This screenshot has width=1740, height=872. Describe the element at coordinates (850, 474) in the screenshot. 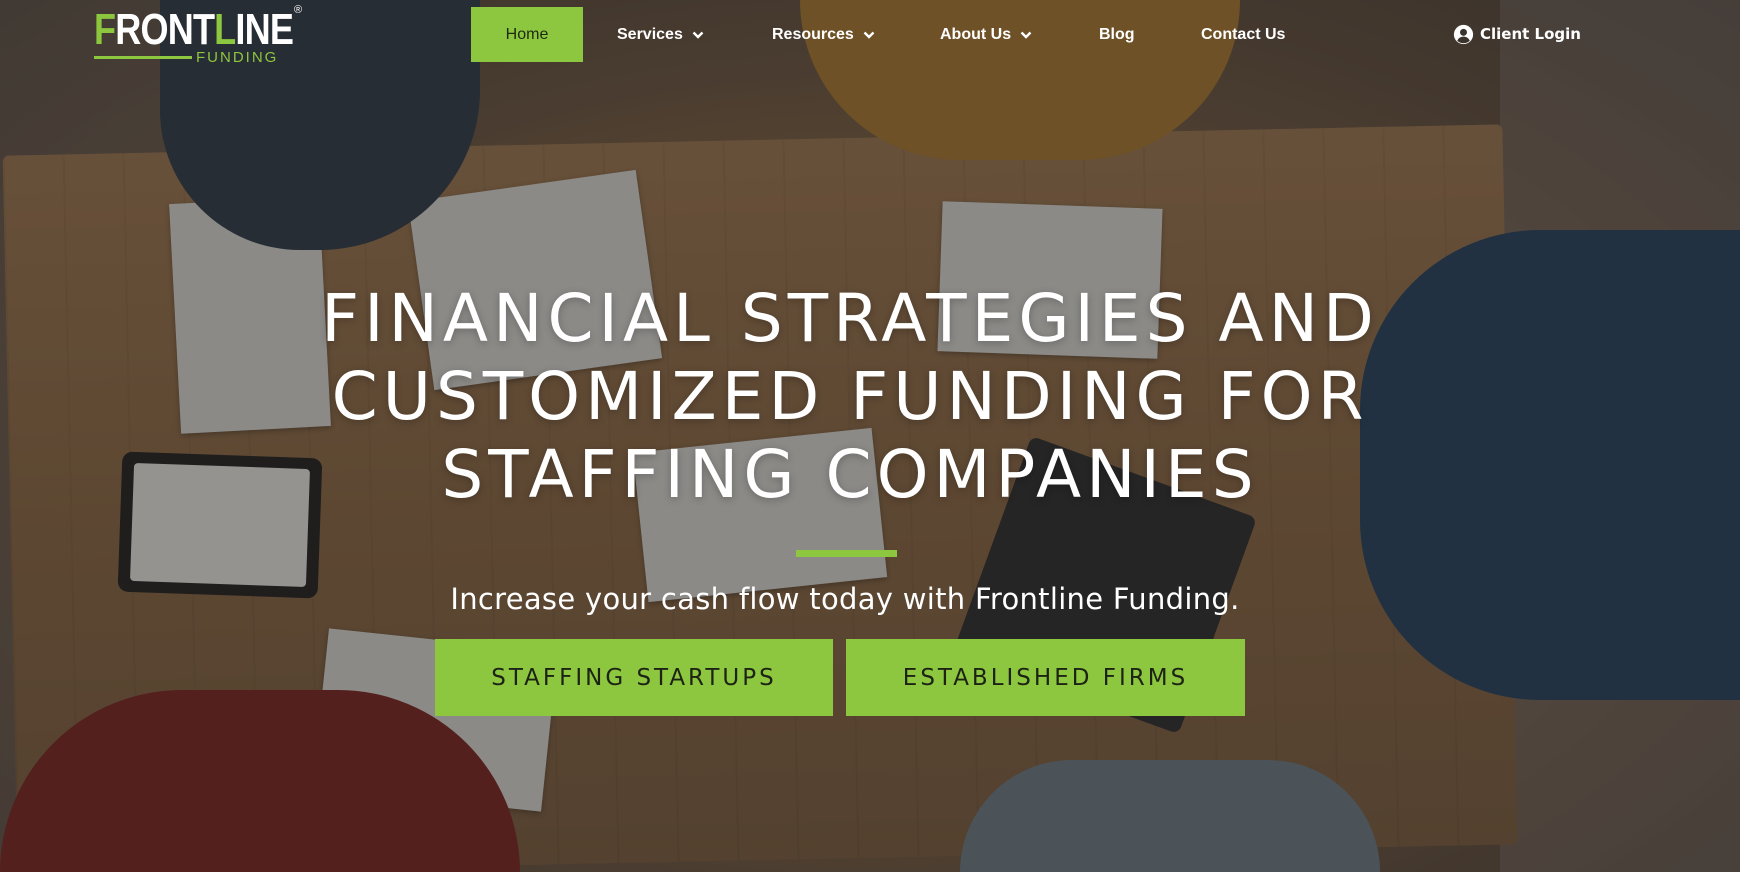

I see `hero-title-line: STAFFING COMPANIES` at that location.